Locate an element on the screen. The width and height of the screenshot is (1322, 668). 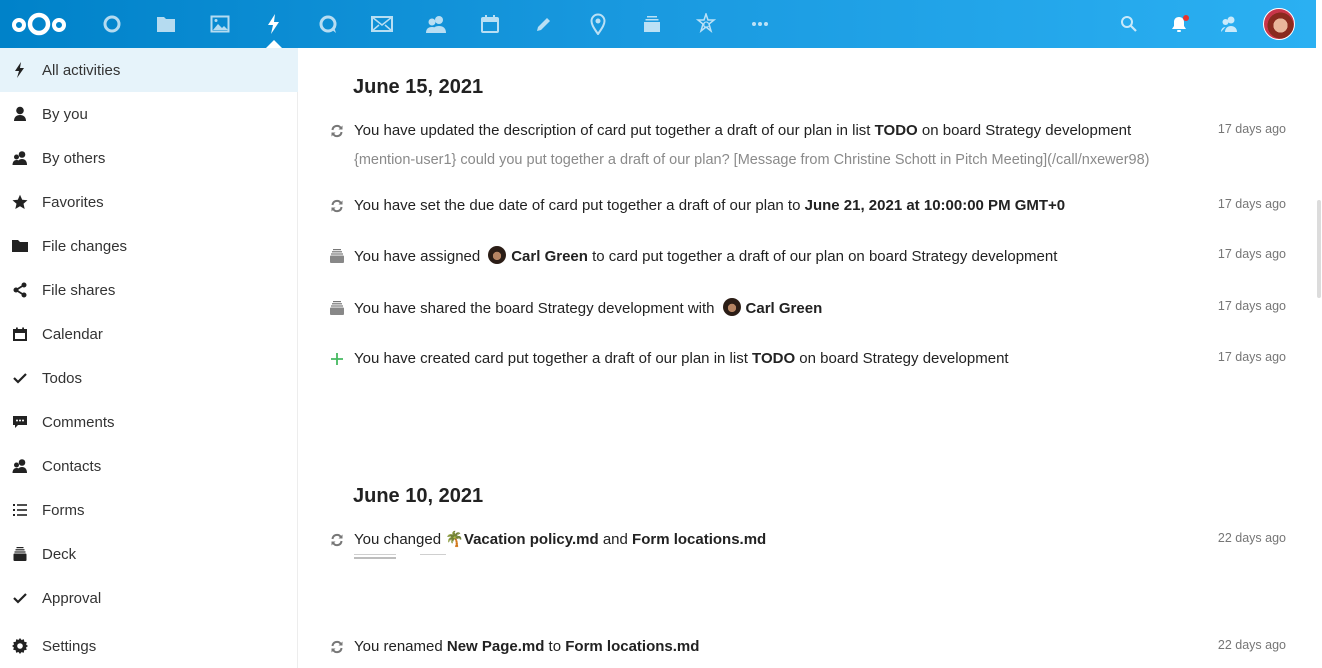
activity-highlight: June 21, 2021 at 10:00:00 PM GMT+0 is located at coordinates (935, 205).